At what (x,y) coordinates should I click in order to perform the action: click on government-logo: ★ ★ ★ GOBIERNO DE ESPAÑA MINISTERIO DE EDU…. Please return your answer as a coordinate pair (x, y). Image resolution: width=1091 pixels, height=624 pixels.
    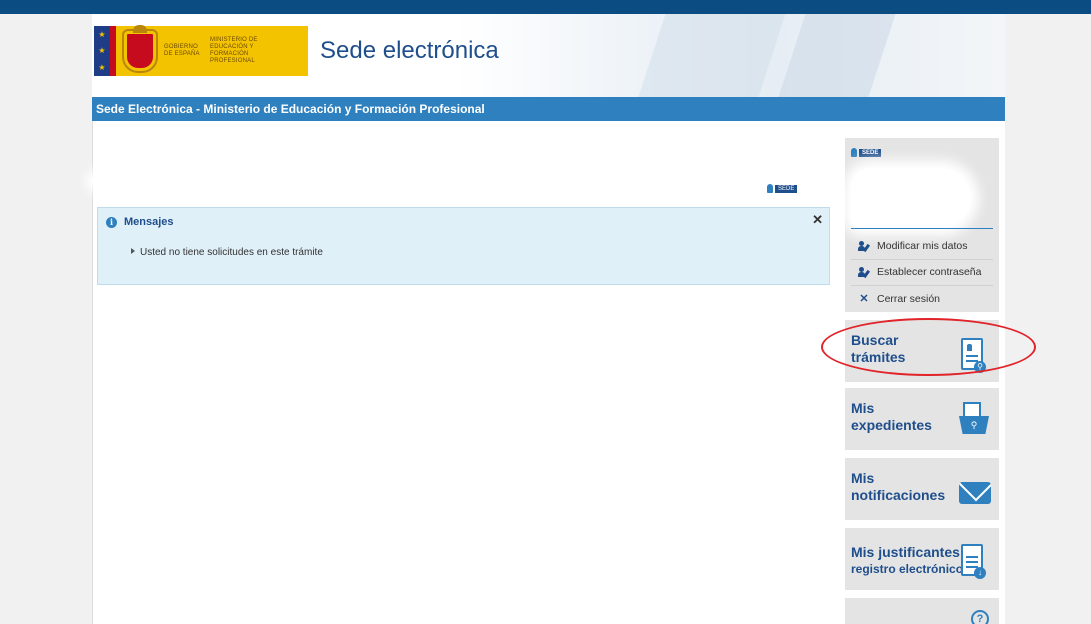
    Looking at the image, I should click on (201, 50).